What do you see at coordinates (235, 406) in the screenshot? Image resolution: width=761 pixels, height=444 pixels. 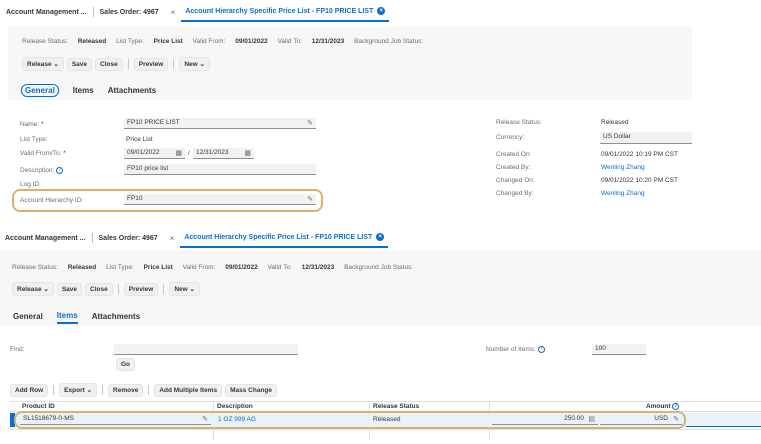 I see `column-description: Description` at bounding box center [235, 406].